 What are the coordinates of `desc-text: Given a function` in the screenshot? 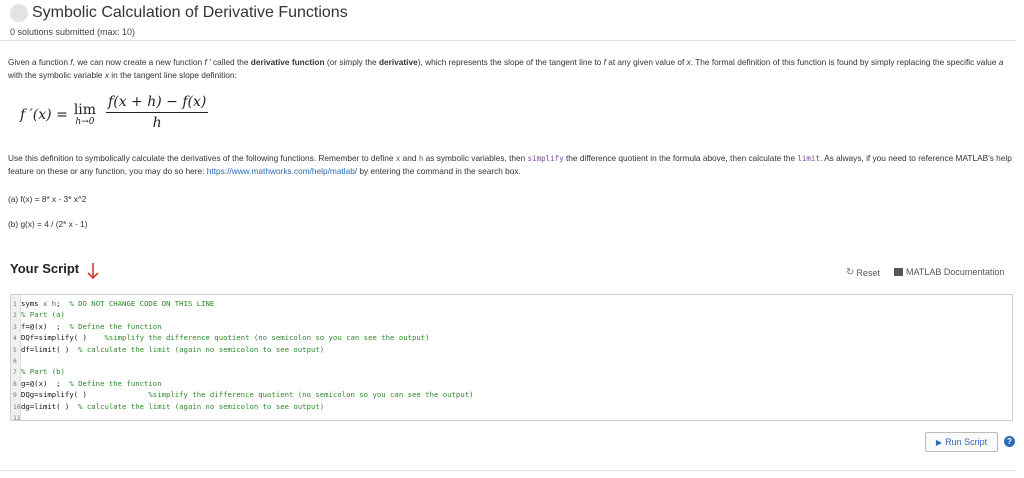 It's located at (39, 62).